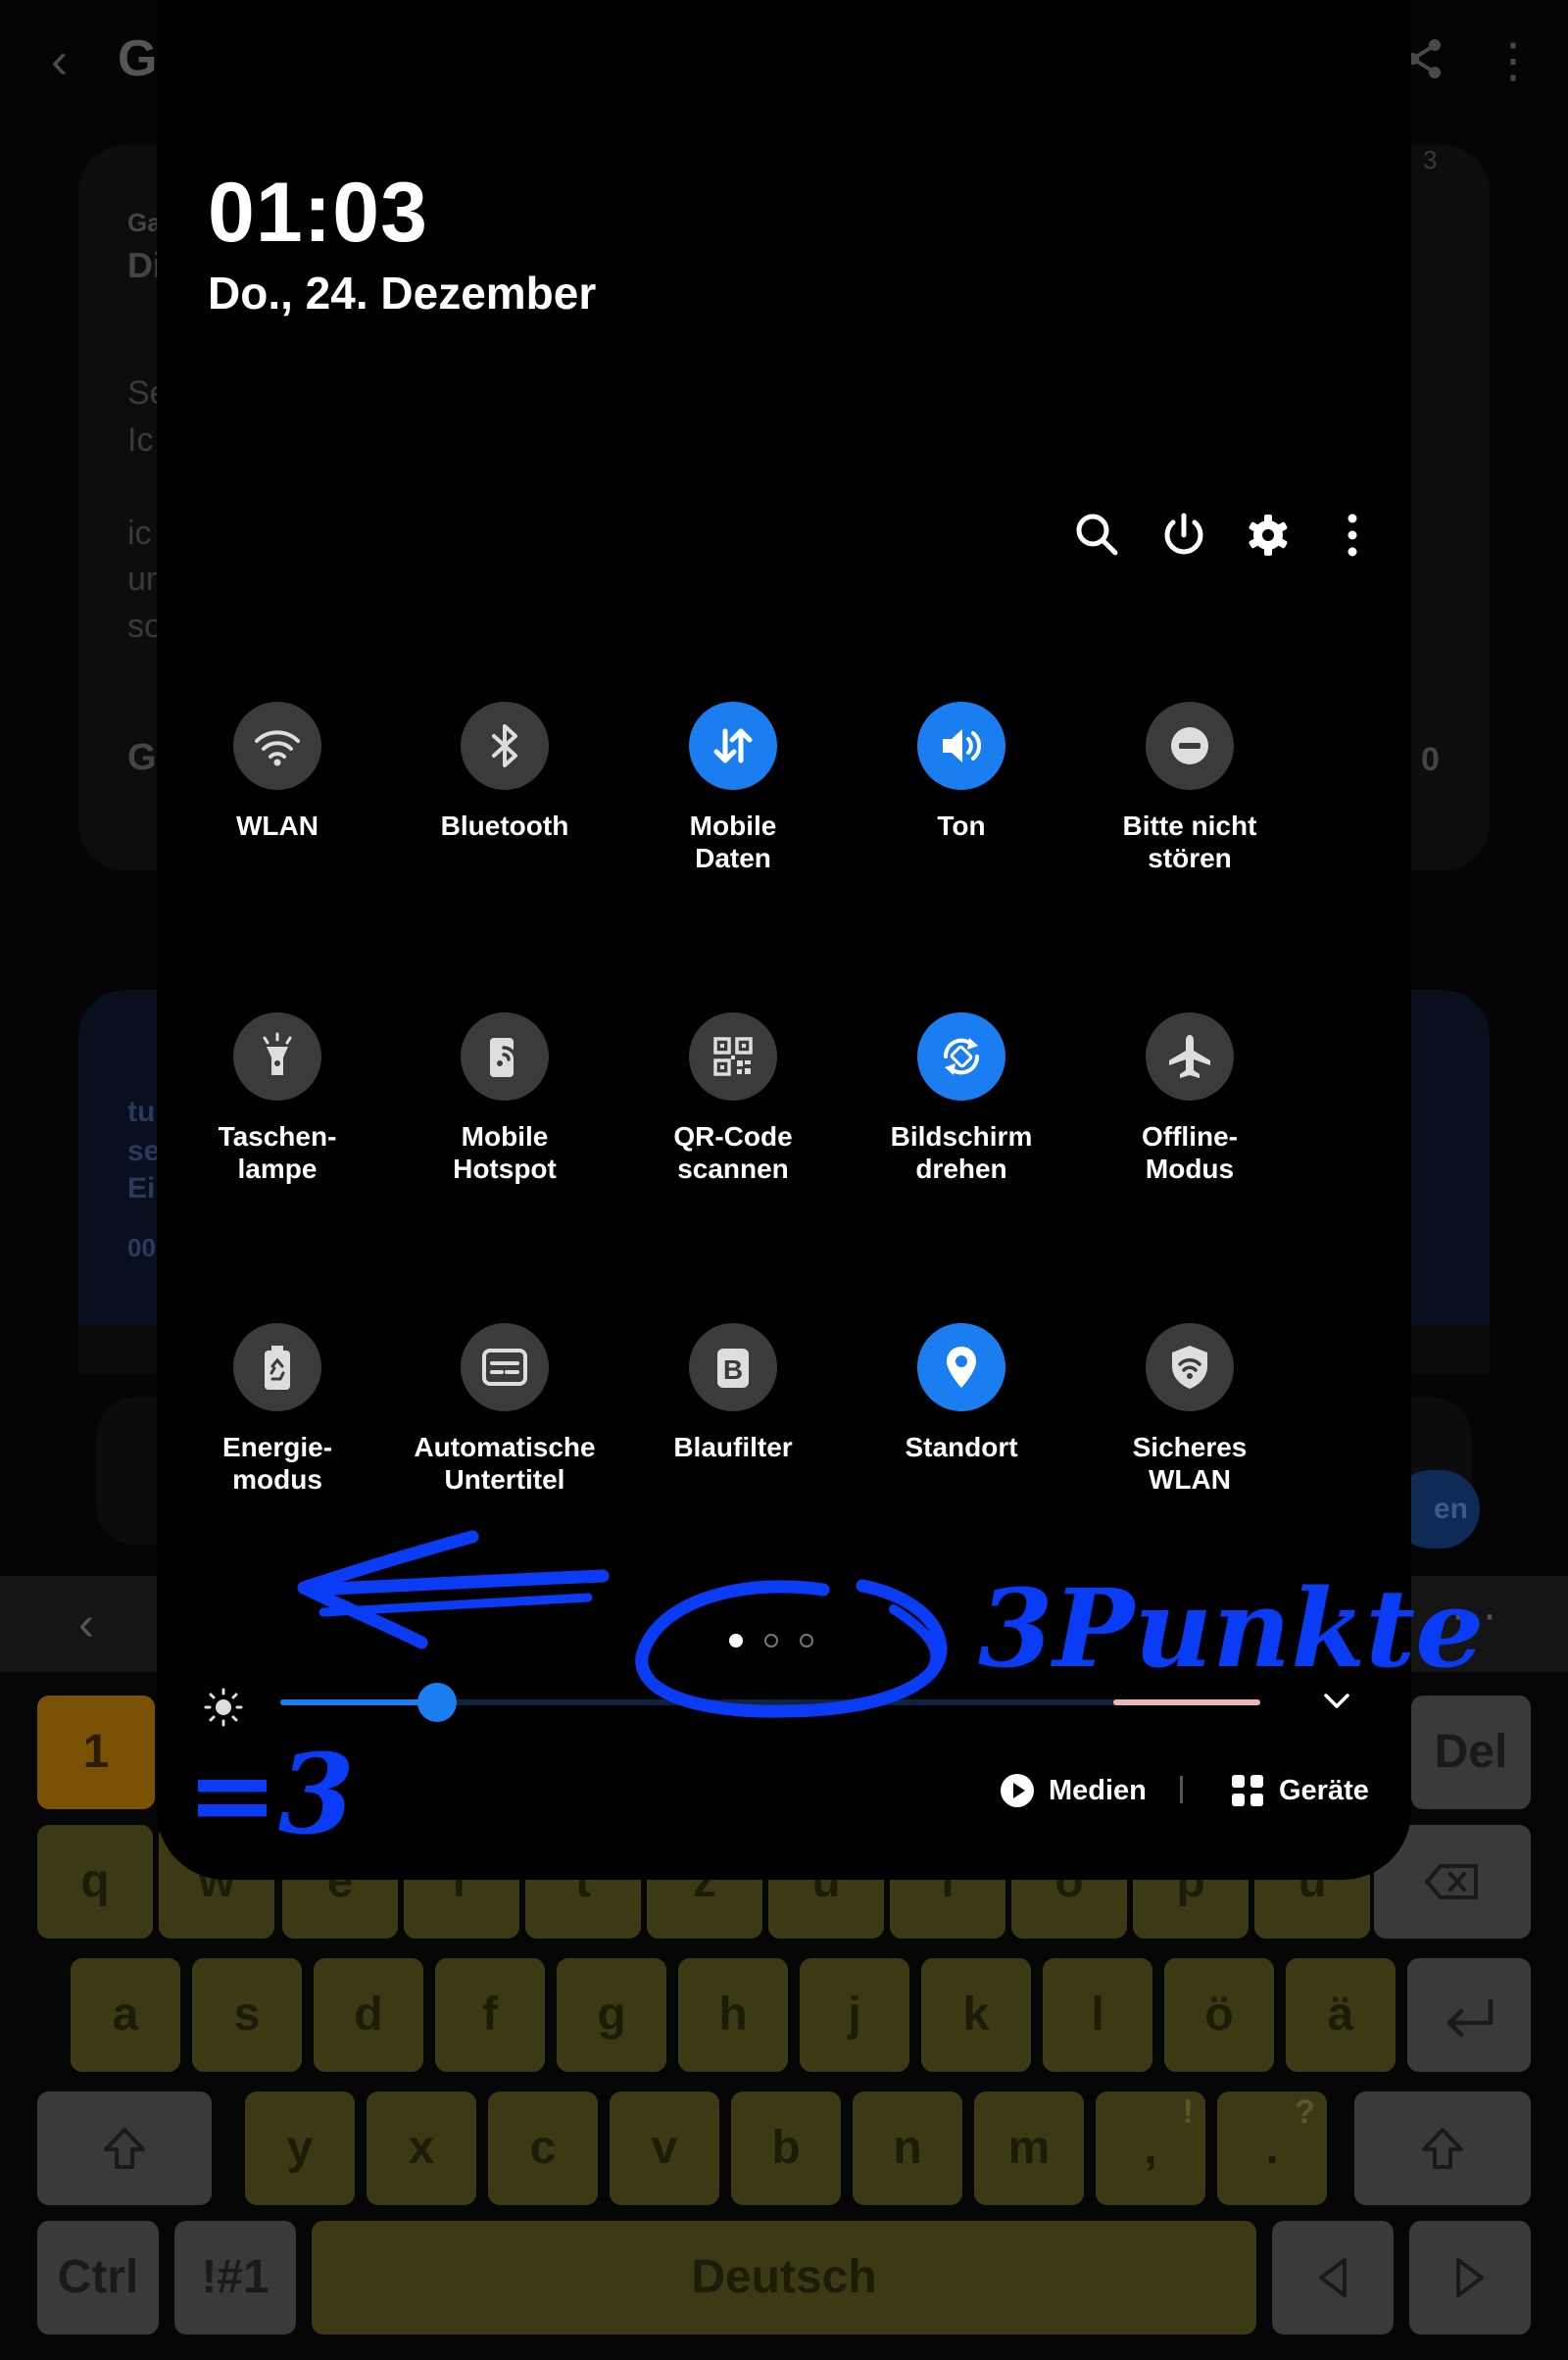 This screenshot has height=2360, width=1568. What do you see at coordinates (1336, 1701) in the screenshot?
I see `chevron-down-icon` at bounding box center [1336, 1701].